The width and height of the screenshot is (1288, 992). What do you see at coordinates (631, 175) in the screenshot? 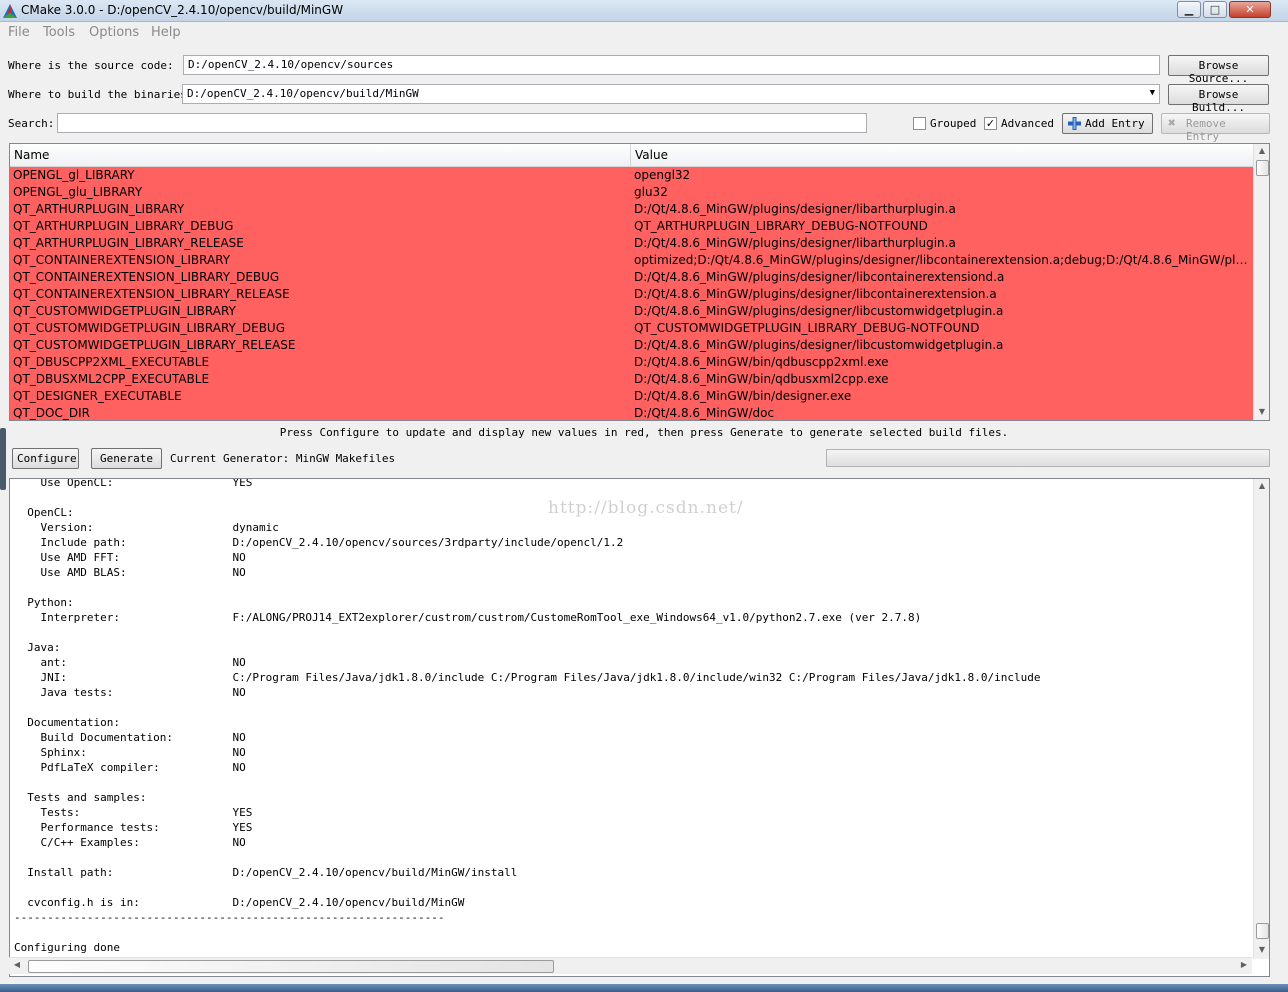
I see `table-row: OPENGL_gl_LIBRARY opengl32` at bounding box center [631, 175].